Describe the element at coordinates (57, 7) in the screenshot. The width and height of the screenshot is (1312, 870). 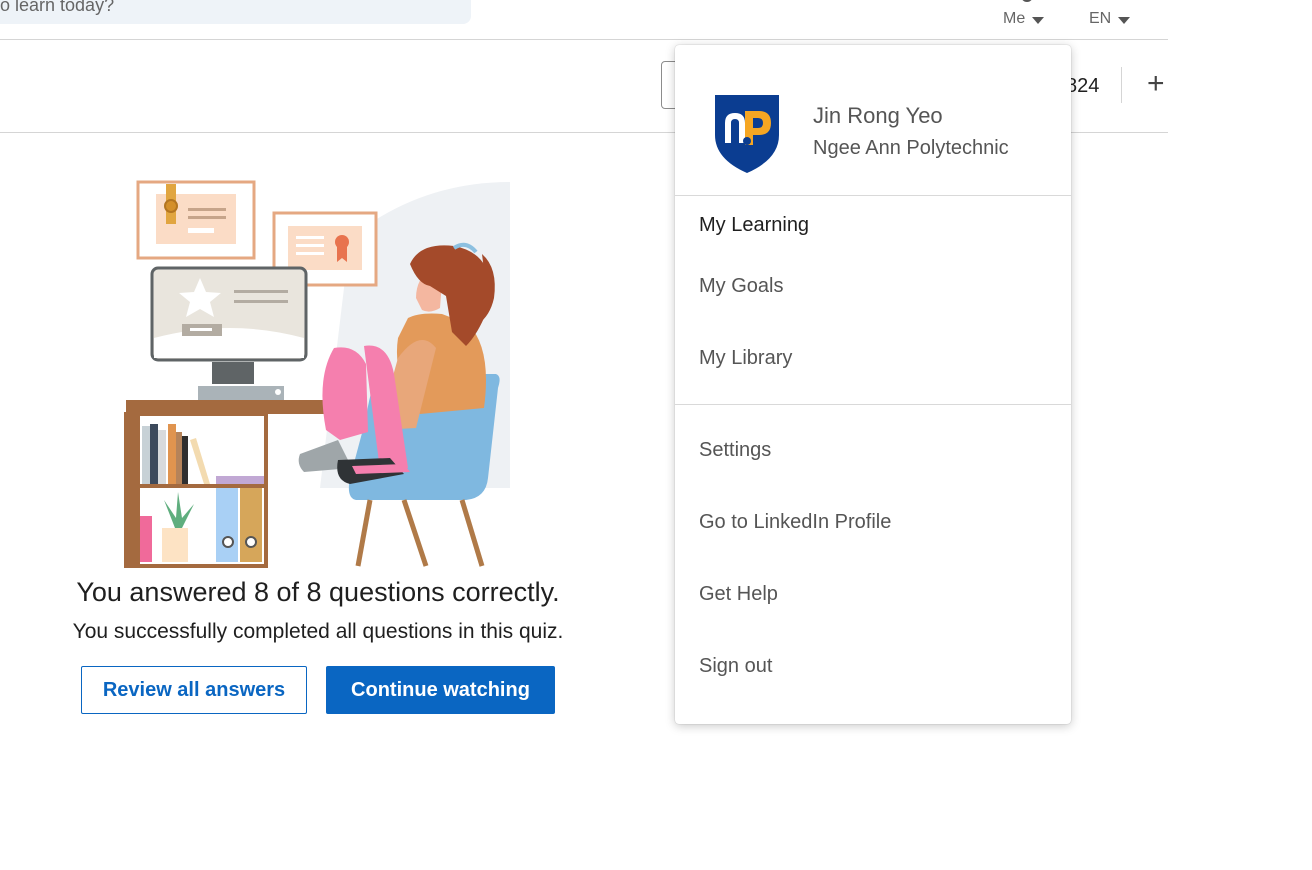
I see `search-placeholder: o learn today?` at that location.